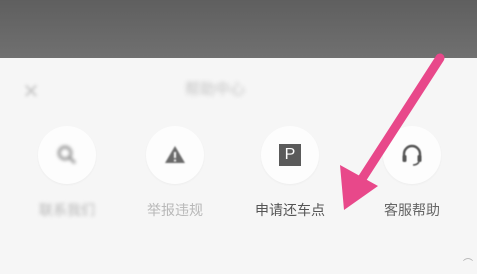  I want to click on close-icon: ✕, so click(31, 91).